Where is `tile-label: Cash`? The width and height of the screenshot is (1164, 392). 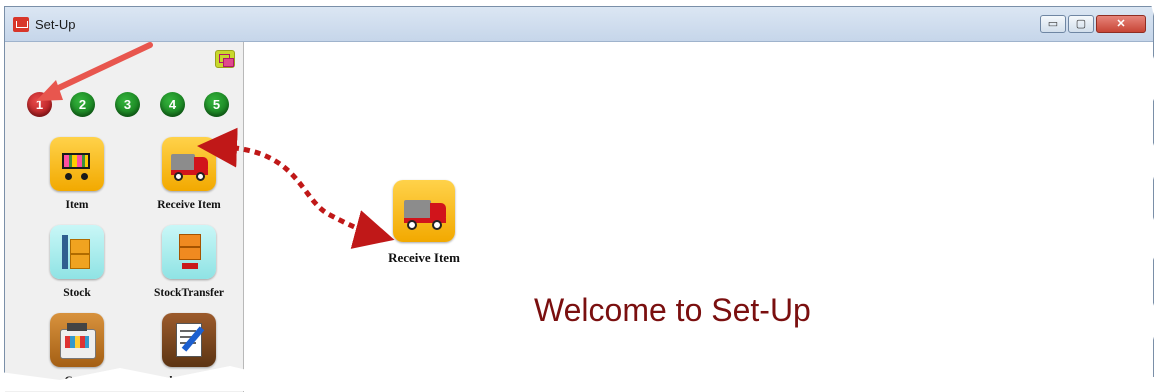 tile-label: Cash is located at coordinates (77, 381).